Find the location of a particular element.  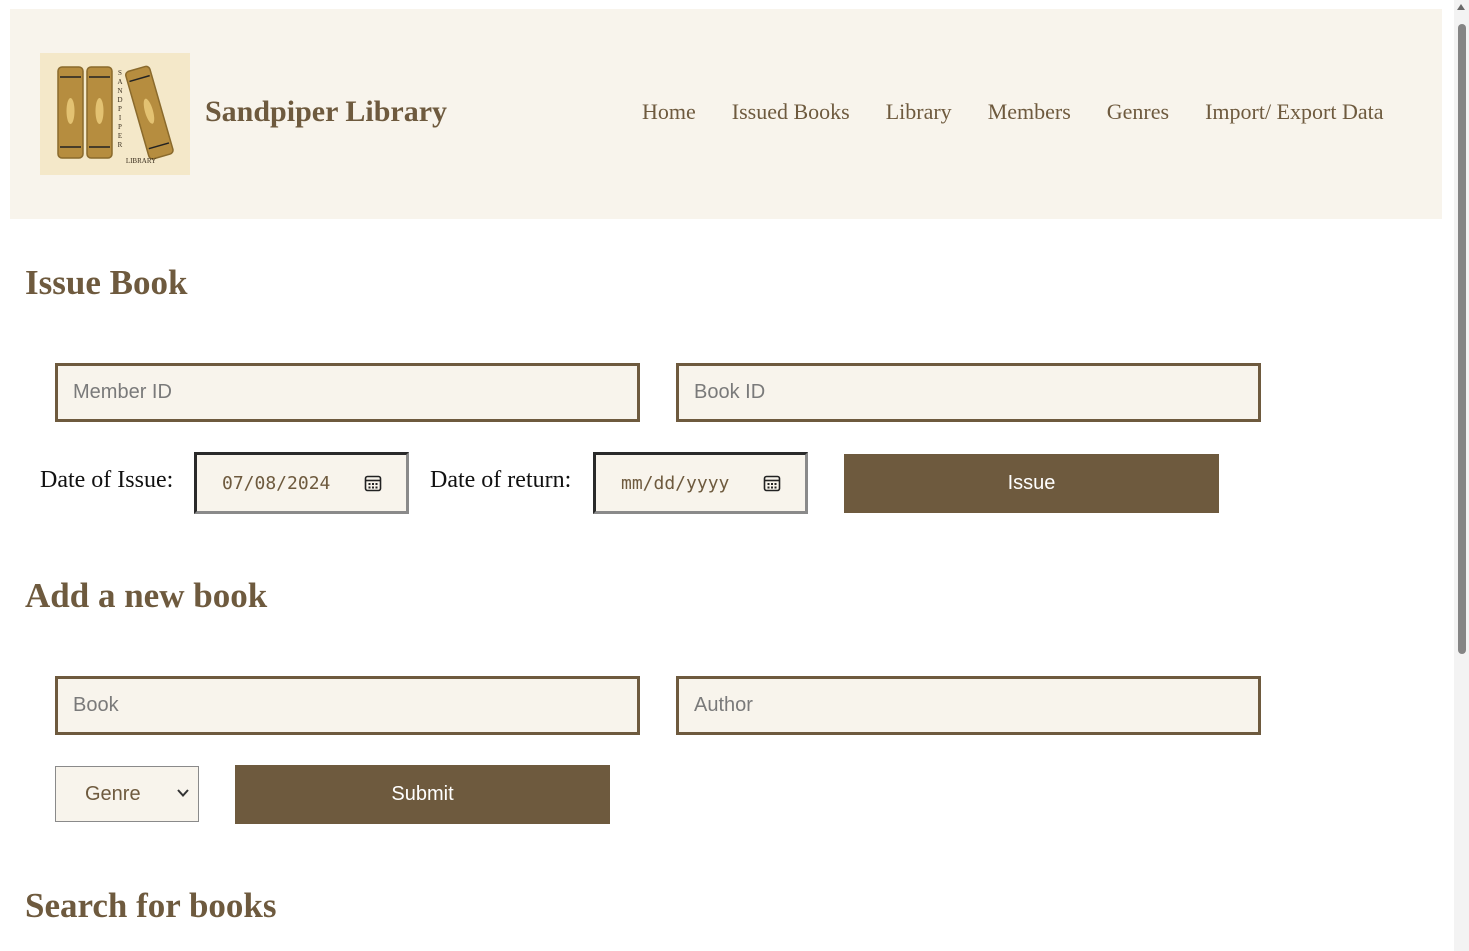

site-title: Sandpiper Library is located at coordinates (326, 112).